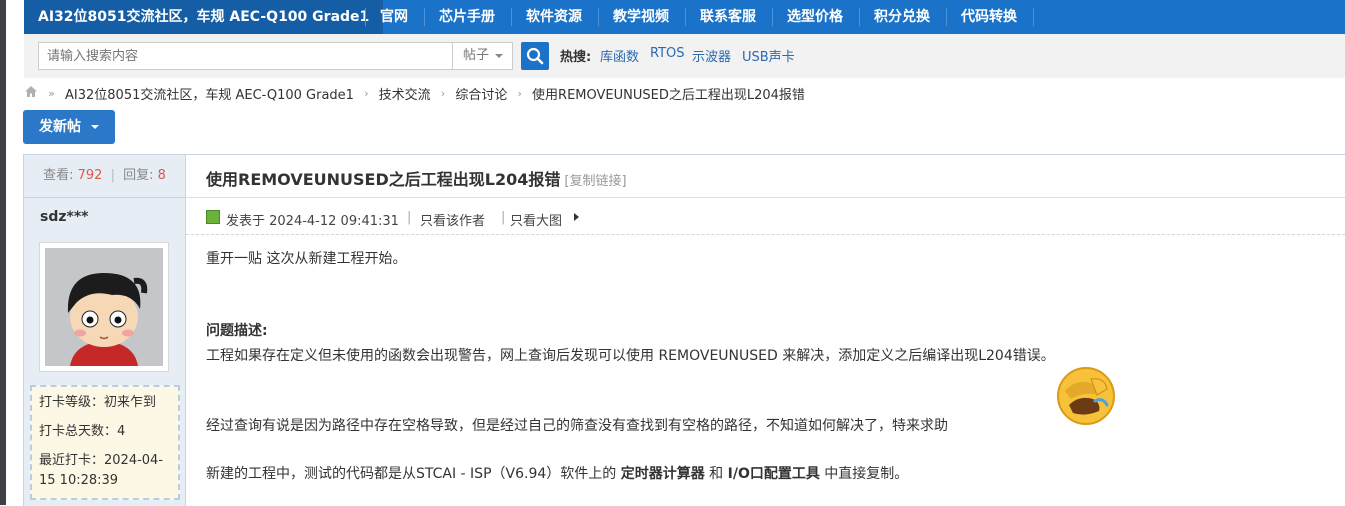 Image resolution: width=1345 pixels, height=506 pixels. I want to click on nav-item-videos: 教学视频, so click(641, 17).